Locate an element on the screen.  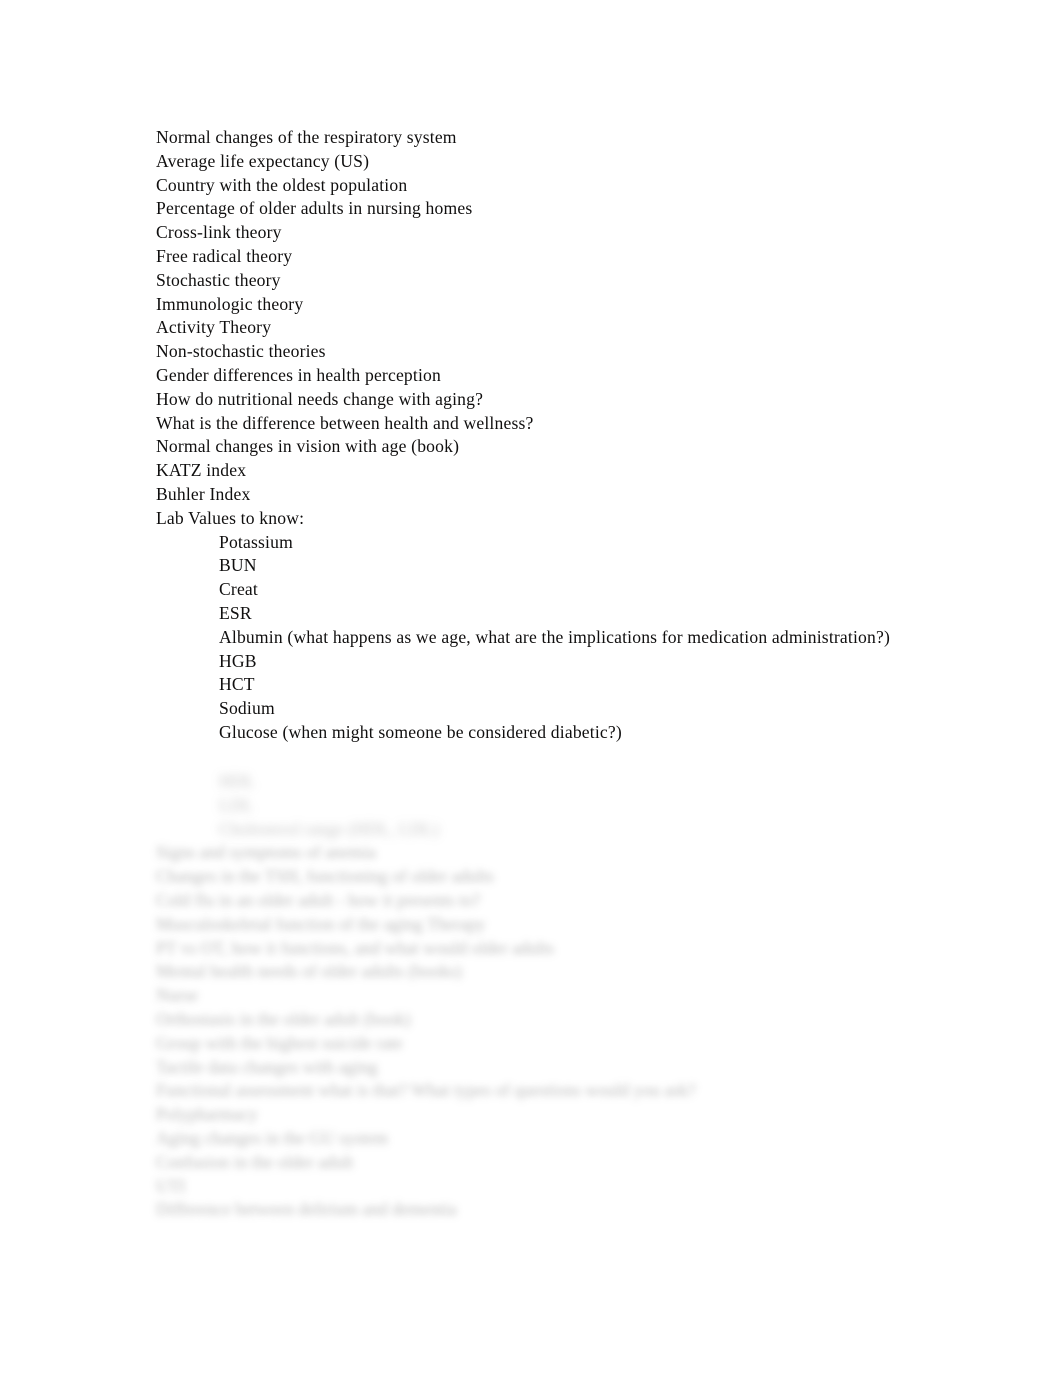
obscured-line: Confusion in the older adult is located at coordinates (255, 1161).